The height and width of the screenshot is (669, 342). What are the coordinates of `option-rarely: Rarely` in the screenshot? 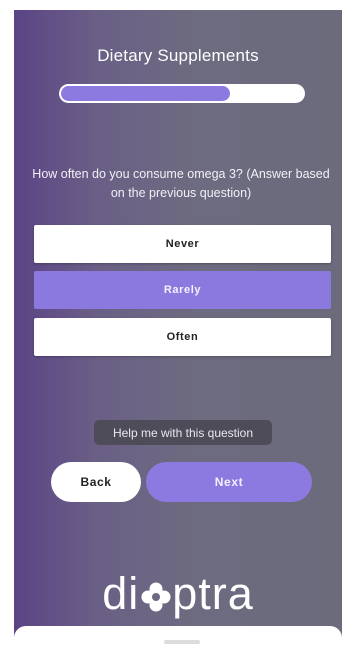 It's located at (182, 290).